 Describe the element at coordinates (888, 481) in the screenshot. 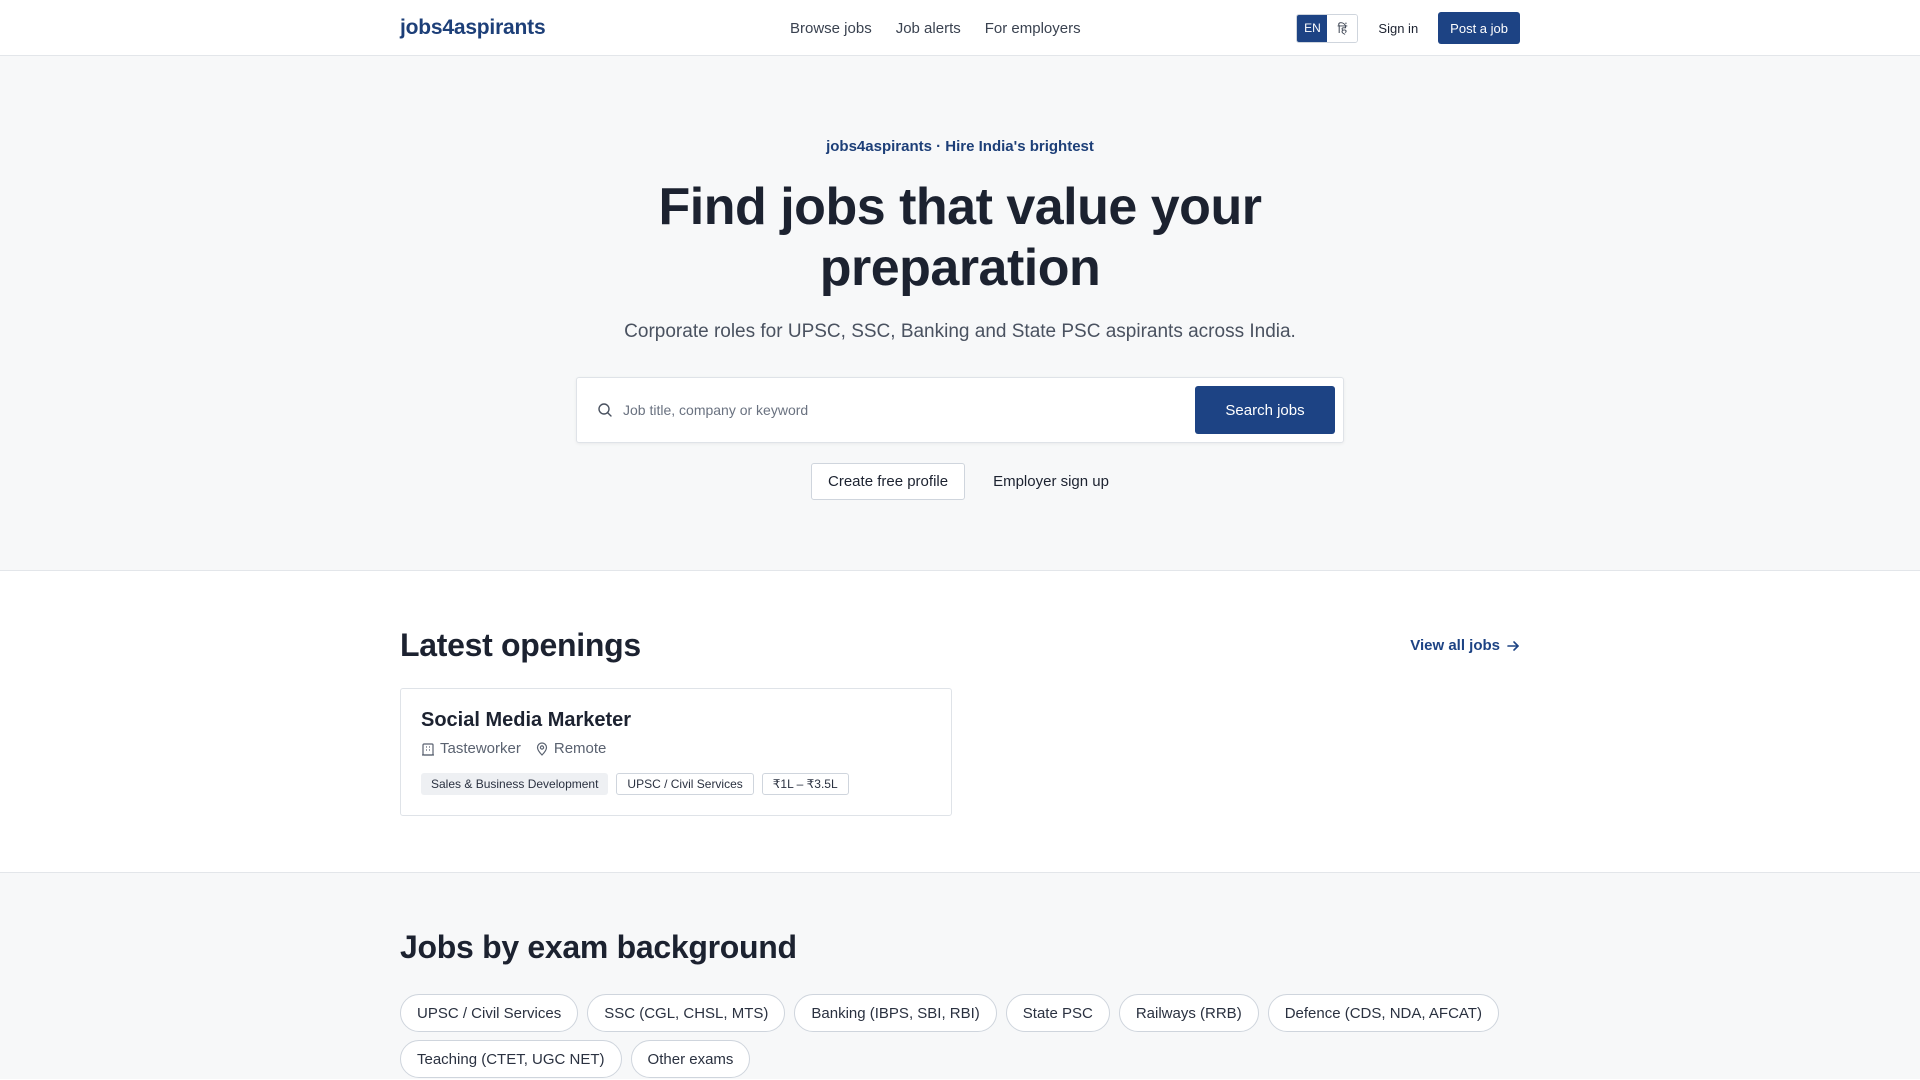

I see `create-profile-button: Create free profile` at that location.